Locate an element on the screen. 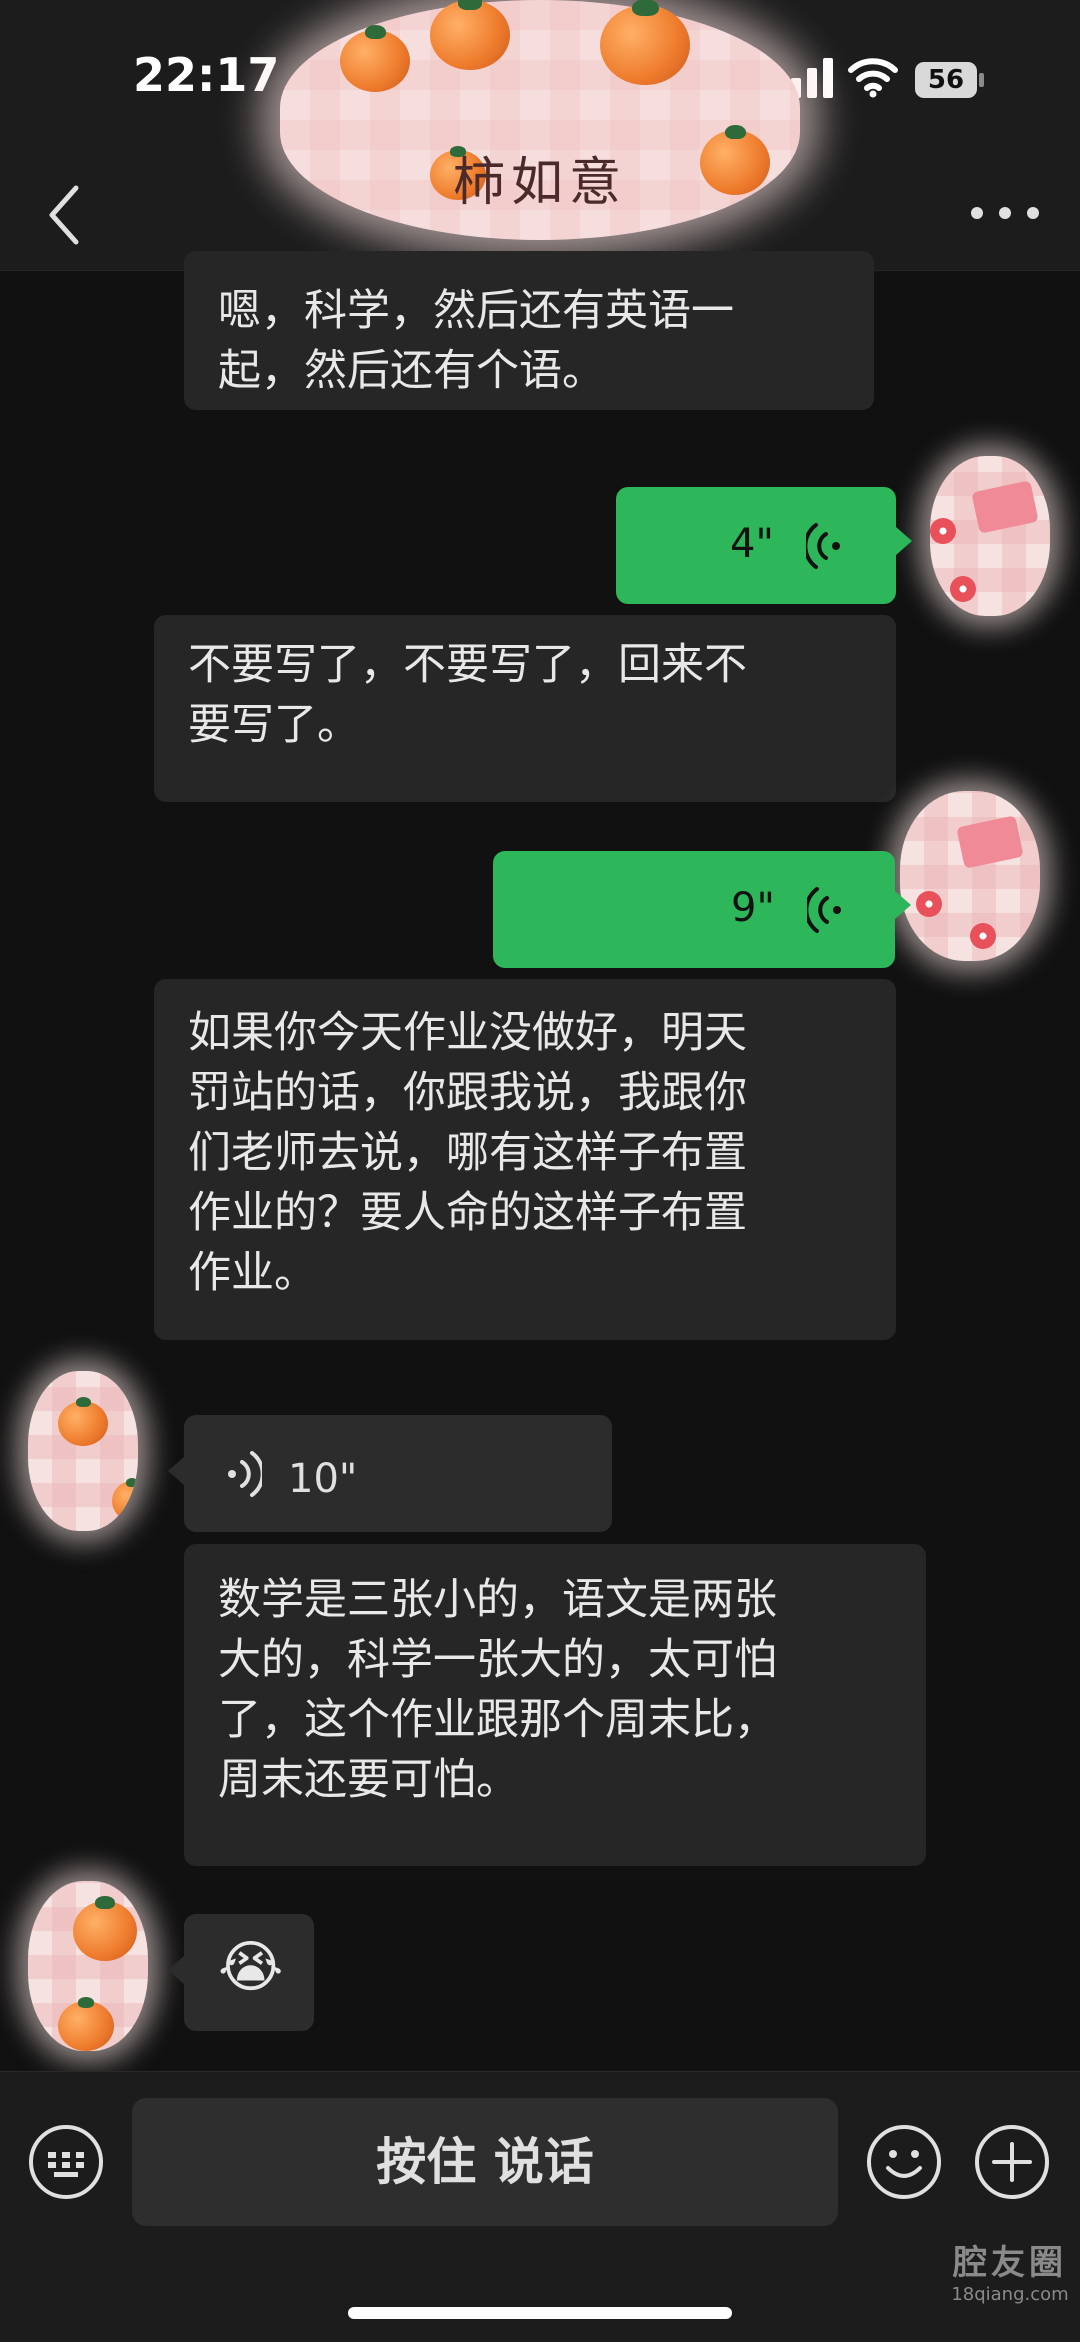  message-line: 不要写了，不要写了，回来不 is located at coordinates (467, 665).